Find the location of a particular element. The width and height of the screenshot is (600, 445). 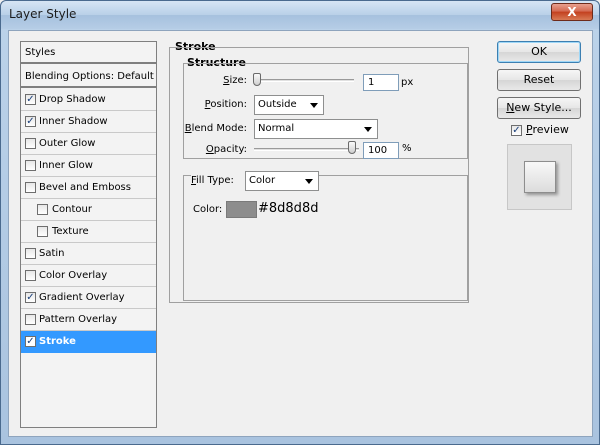

position-label: Position: is located at coordinates (225, 104).